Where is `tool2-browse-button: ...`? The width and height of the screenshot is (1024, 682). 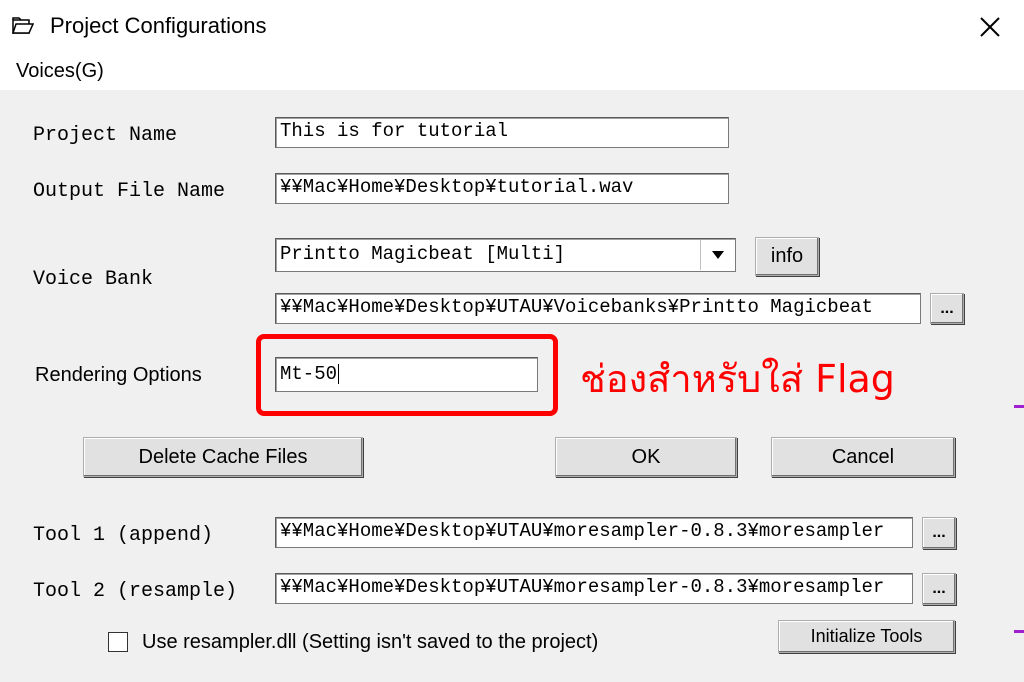
tool2-browse-button: ... is located at coordinates (939, 589).